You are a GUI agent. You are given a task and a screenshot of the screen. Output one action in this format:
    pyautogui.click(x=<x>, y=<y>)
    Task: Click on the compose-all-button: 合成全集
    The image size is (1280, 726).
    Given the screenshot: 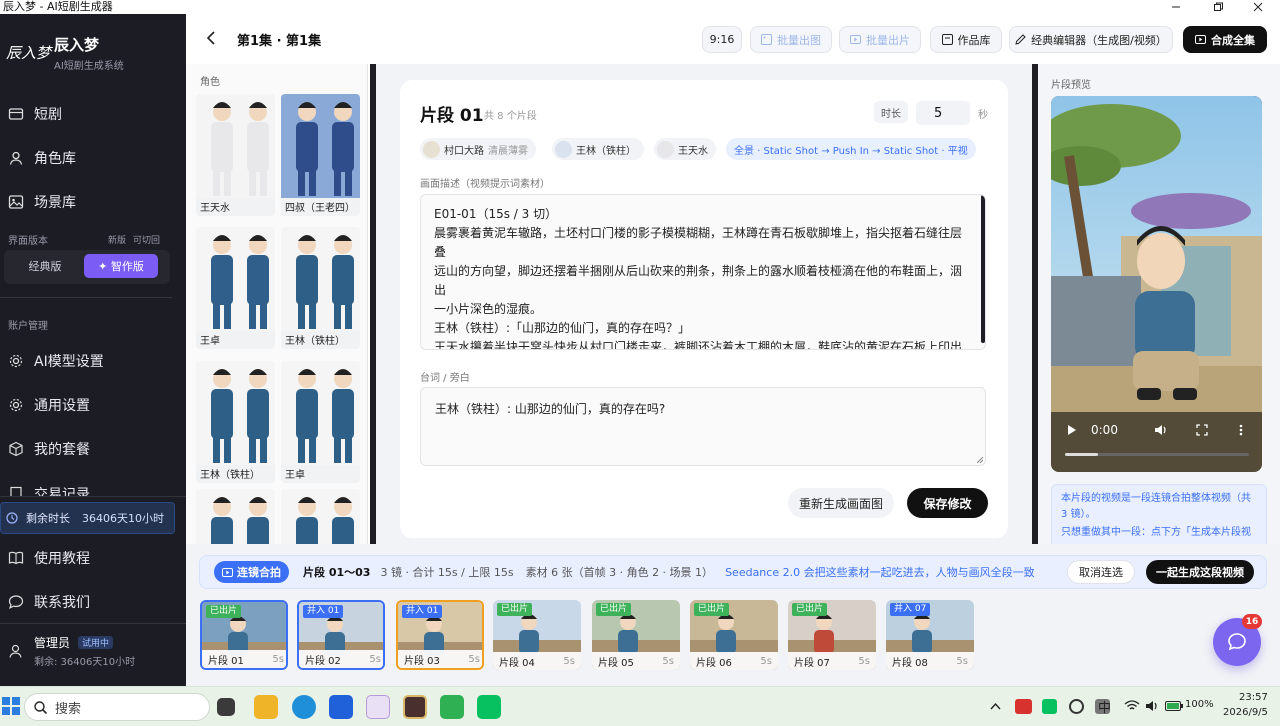 What is the action you would take?
    pyautogui.click(x=1225, y=39)
    